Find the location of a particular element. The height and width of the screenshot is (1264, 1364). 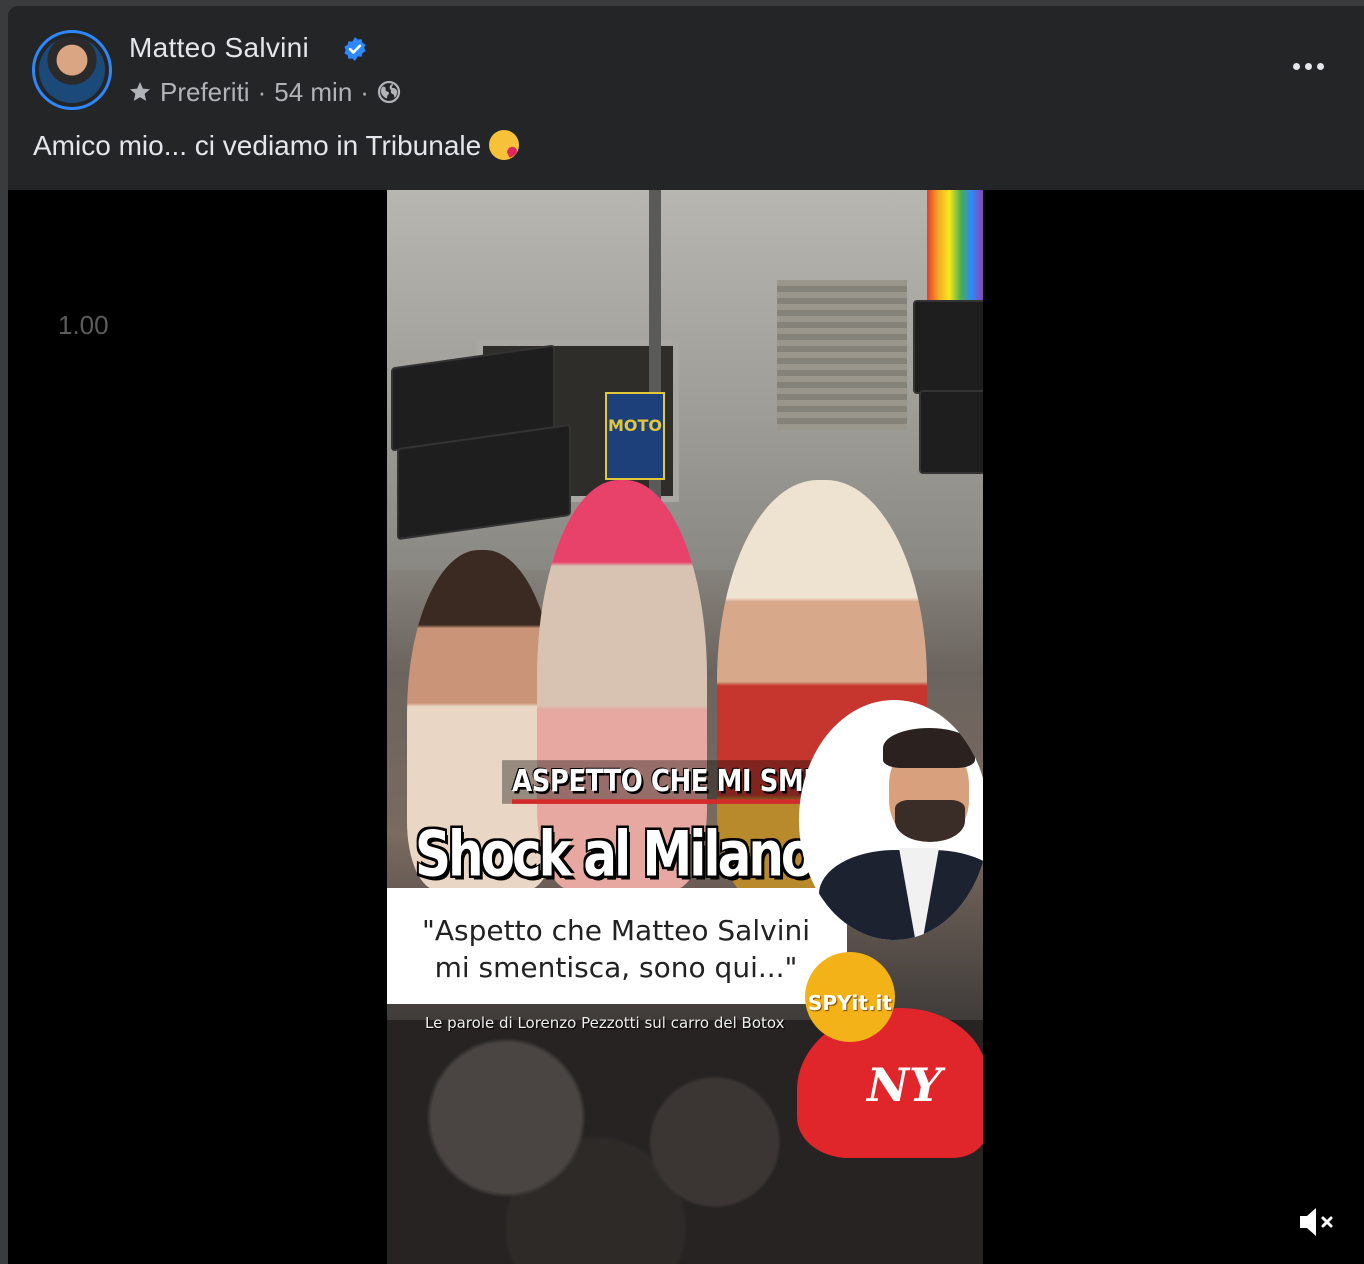

muted-speaker-icon is located at coordinates (1316, 1222).